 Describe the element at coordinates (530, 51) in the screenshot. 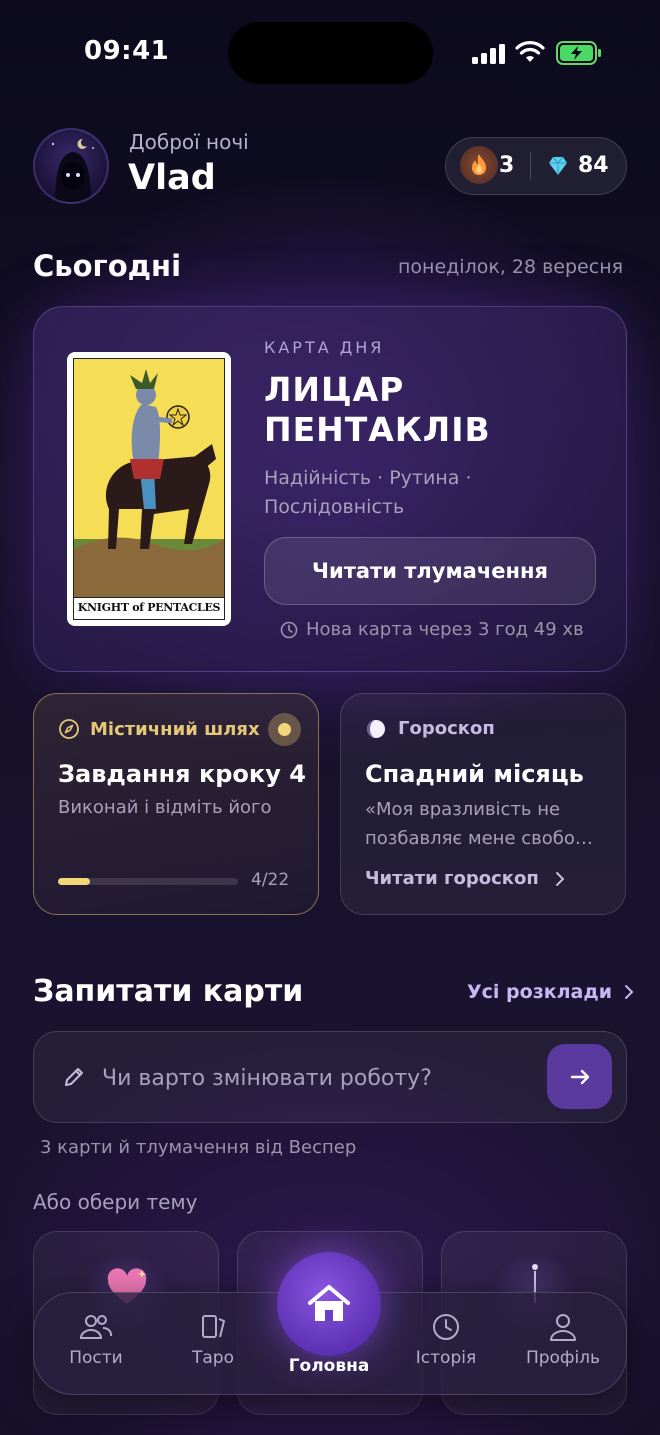

I see `wifi-icon` at that location.